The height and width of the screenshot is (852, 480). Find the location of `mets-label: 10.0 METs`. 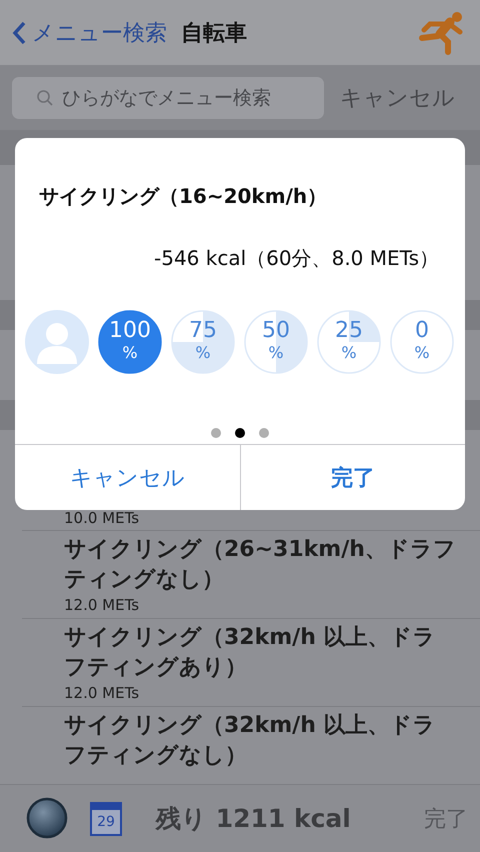

mets-label: 10.0 METs is located at coordinates (102, 518).